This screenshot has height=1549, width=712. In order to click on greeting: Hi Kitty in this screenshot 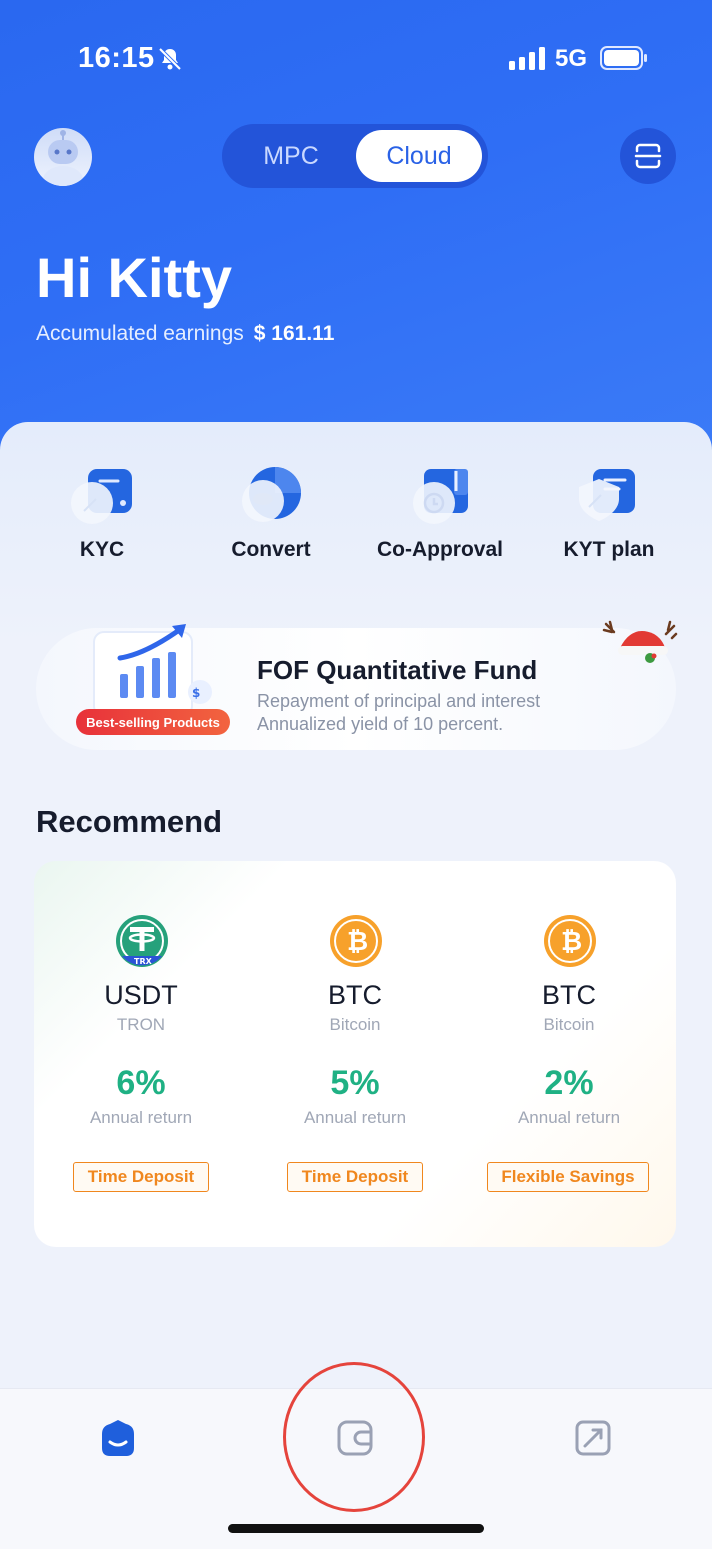, I will do `click(134, 277)`.